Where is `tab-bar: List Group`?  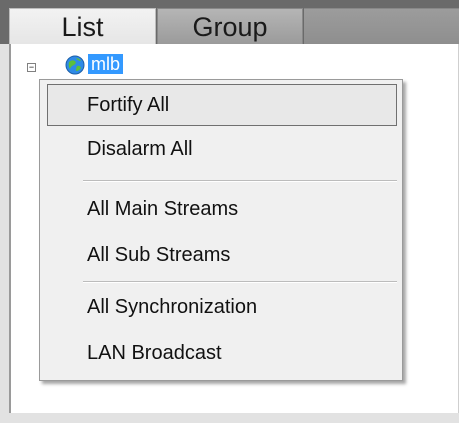 tab-bar: List Group is located at coordinates (229, 22).